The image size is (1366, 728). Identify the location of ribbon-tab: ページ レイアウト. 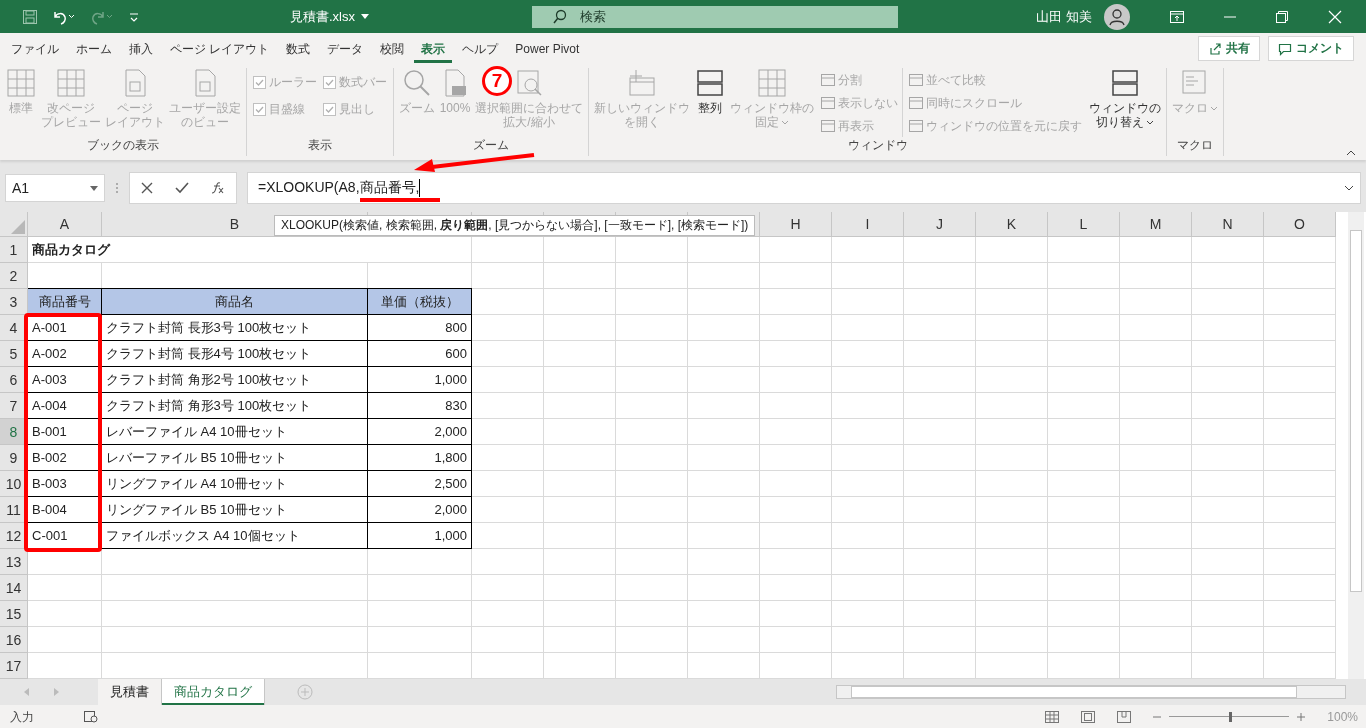
(220, 48).